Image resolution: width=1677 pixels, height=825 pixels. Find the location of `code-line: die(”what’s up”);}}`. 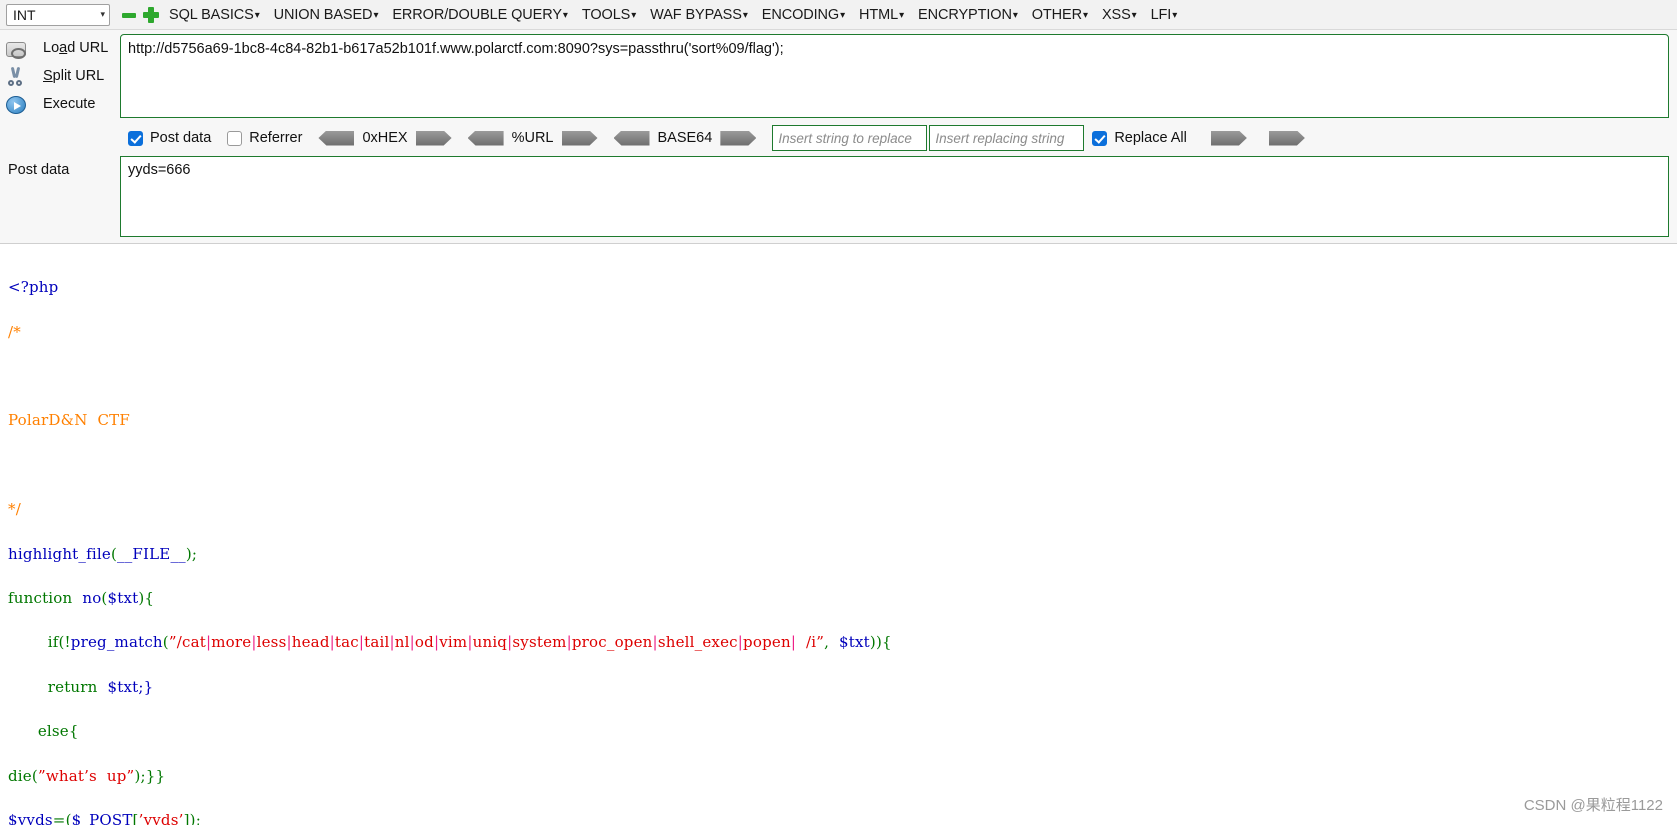

code-line: die(”what’s up”);}} is located at coordinates (87, 775).